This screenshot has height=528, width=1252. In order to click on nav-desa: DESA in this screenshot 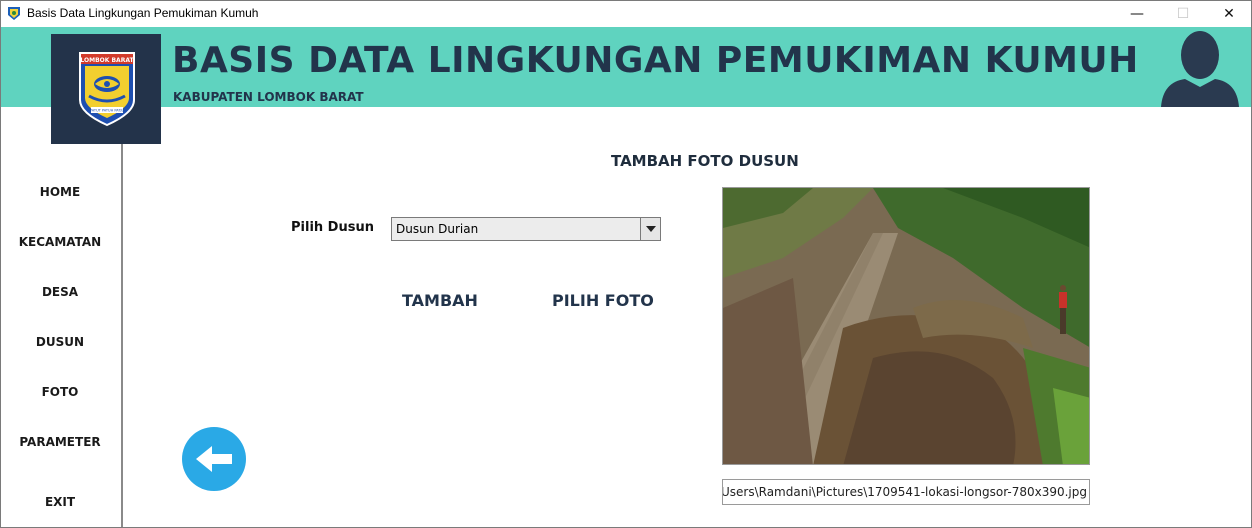, I will do `click(60, 292)`.